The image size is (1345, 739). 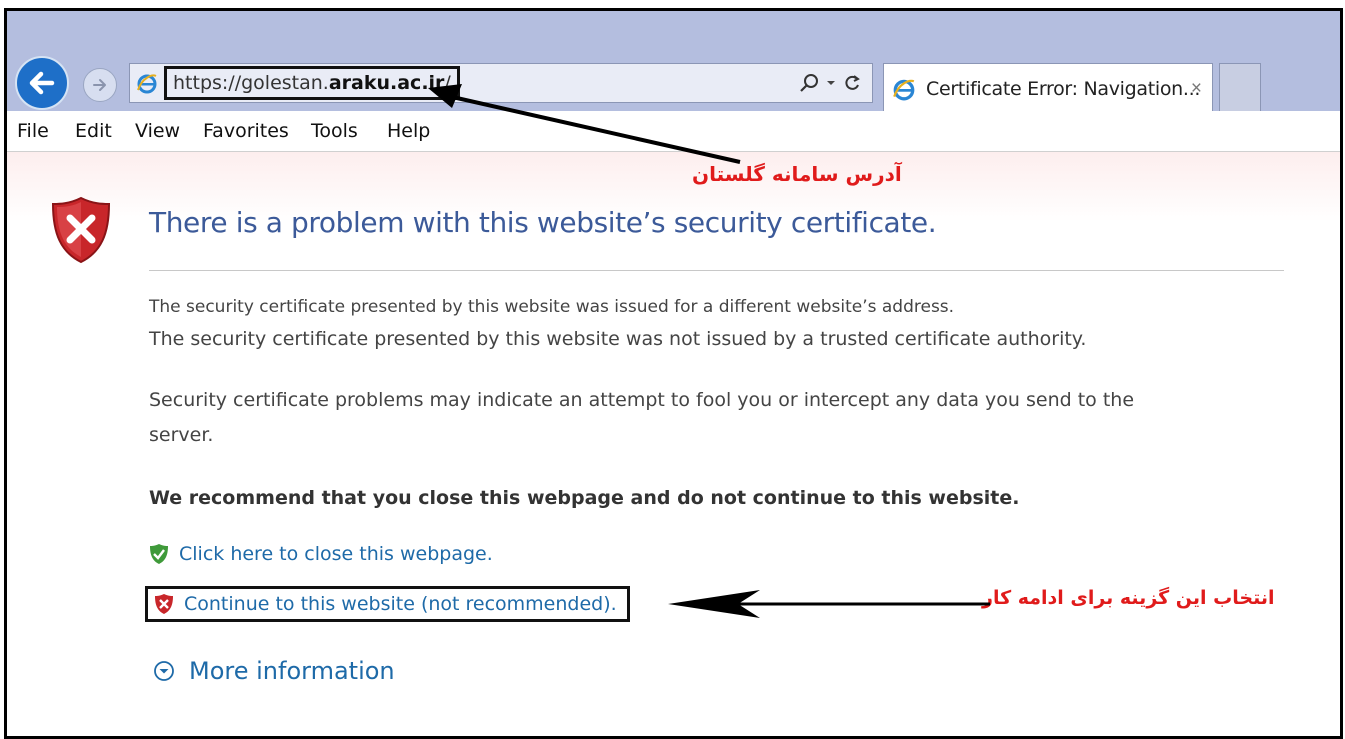 What do you see at coordinates (251, 83) in the screenshot?
I see `url-prefix: https://golestan.` at bounding box center [251, 83].